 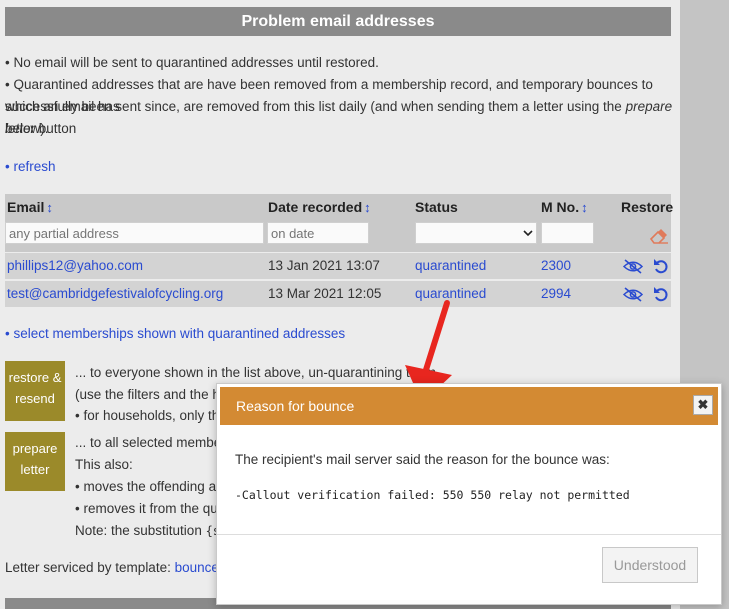 I want to click on note-text: Note: the substitution, so click(x=140, y=530).